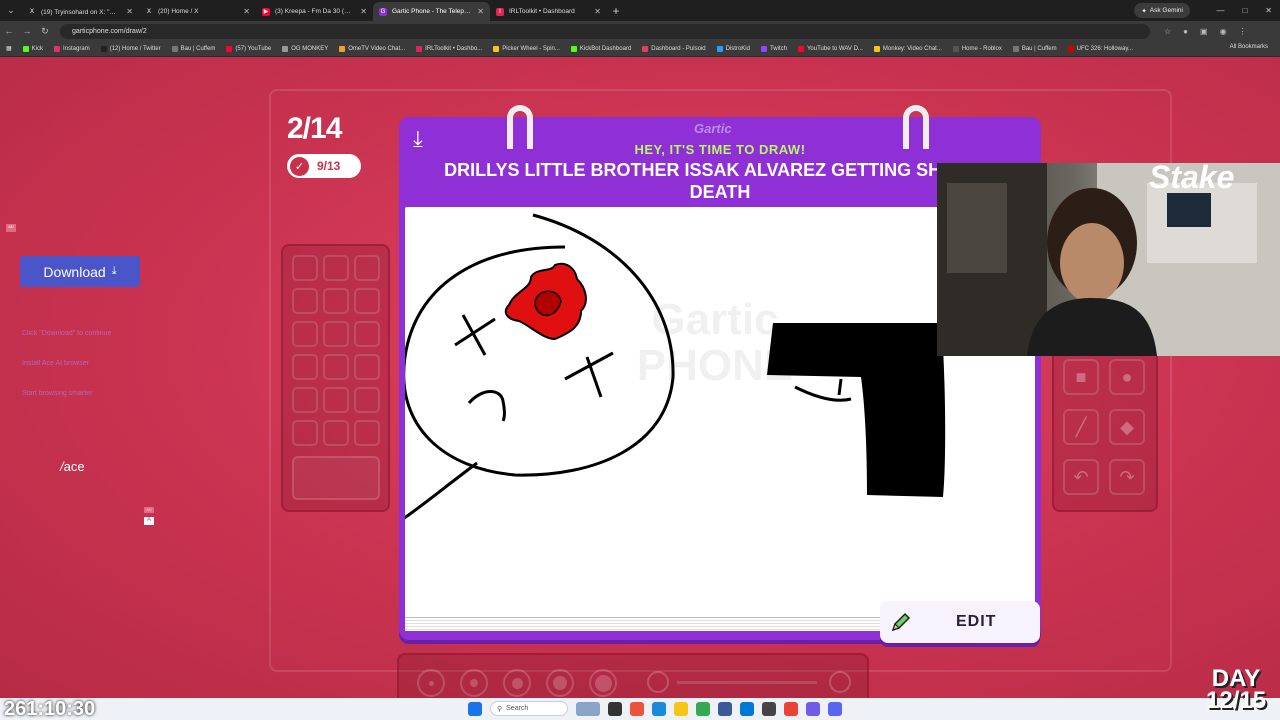  Describe the element at coordinates (336, 478) in the screenshot. I see `selected-color-swatch` at that location.